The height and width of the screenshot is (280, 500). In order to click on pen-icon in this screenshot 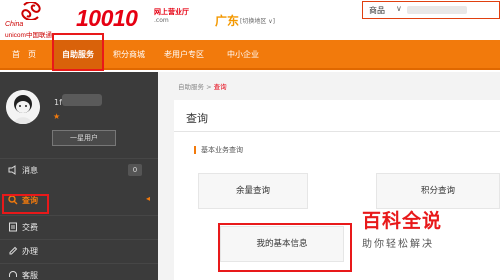, I will do `click(13, 250)`.